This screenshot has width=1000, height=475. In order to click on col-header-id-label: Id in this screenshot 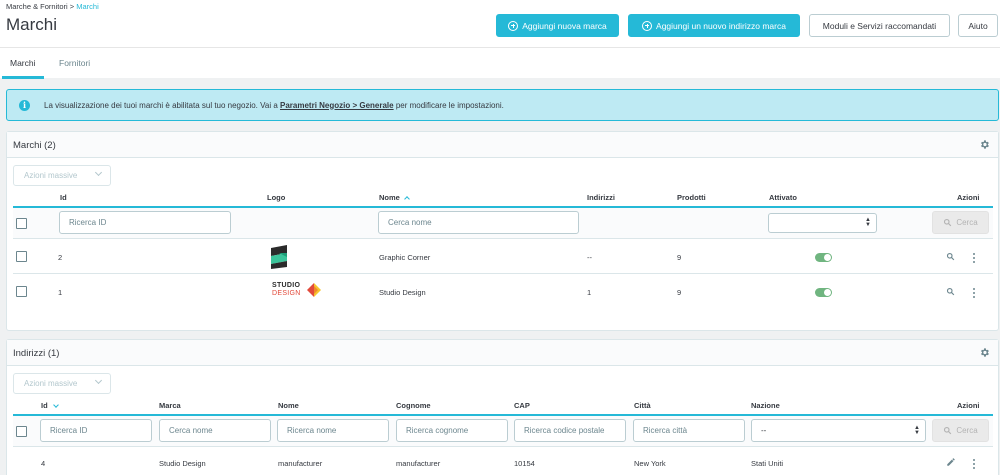, I will do `click(44, 405)`.